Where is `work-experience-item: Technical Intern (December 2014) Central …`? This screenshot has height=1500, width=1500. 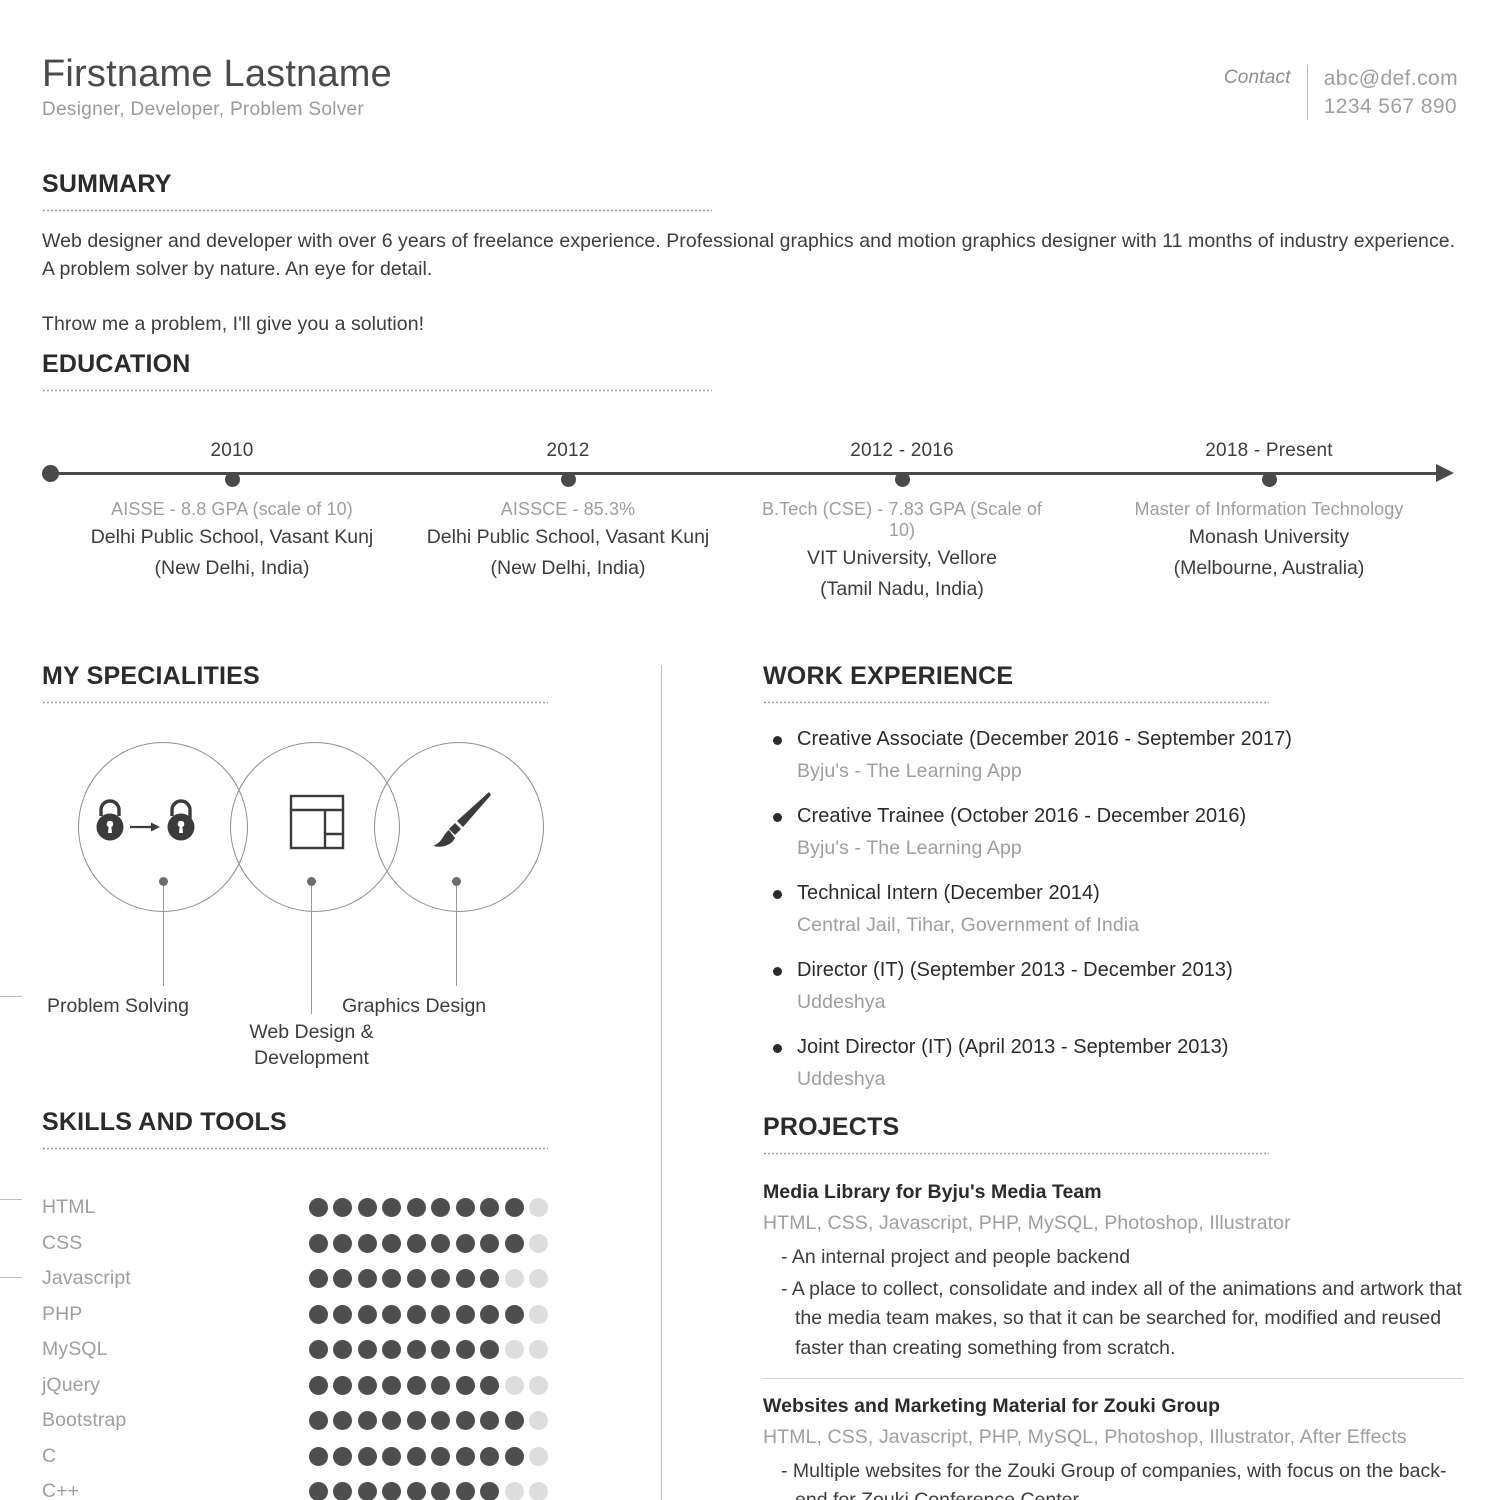
work-experience-item: Technical Intern (December 2014) Central … is located at coordinates (1113, 908).